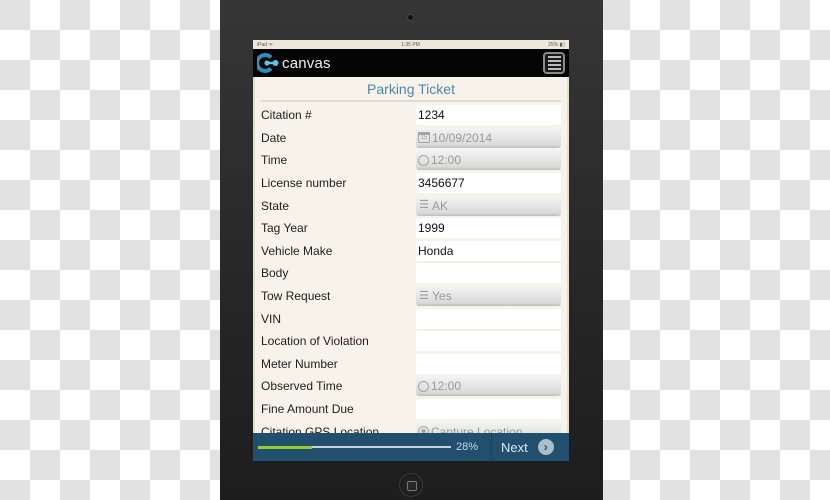  I want to click on calendar-icon: 15, so click(424, 138).